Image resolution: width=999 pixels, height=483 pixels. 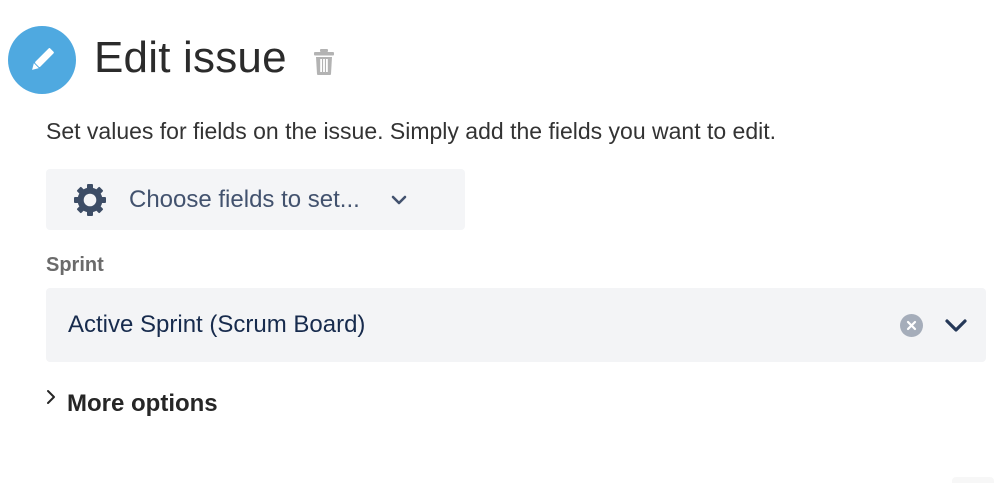 I want to click on sprint-select-value: Active Sprint (Scrum Board), so click(x=217, y=324).